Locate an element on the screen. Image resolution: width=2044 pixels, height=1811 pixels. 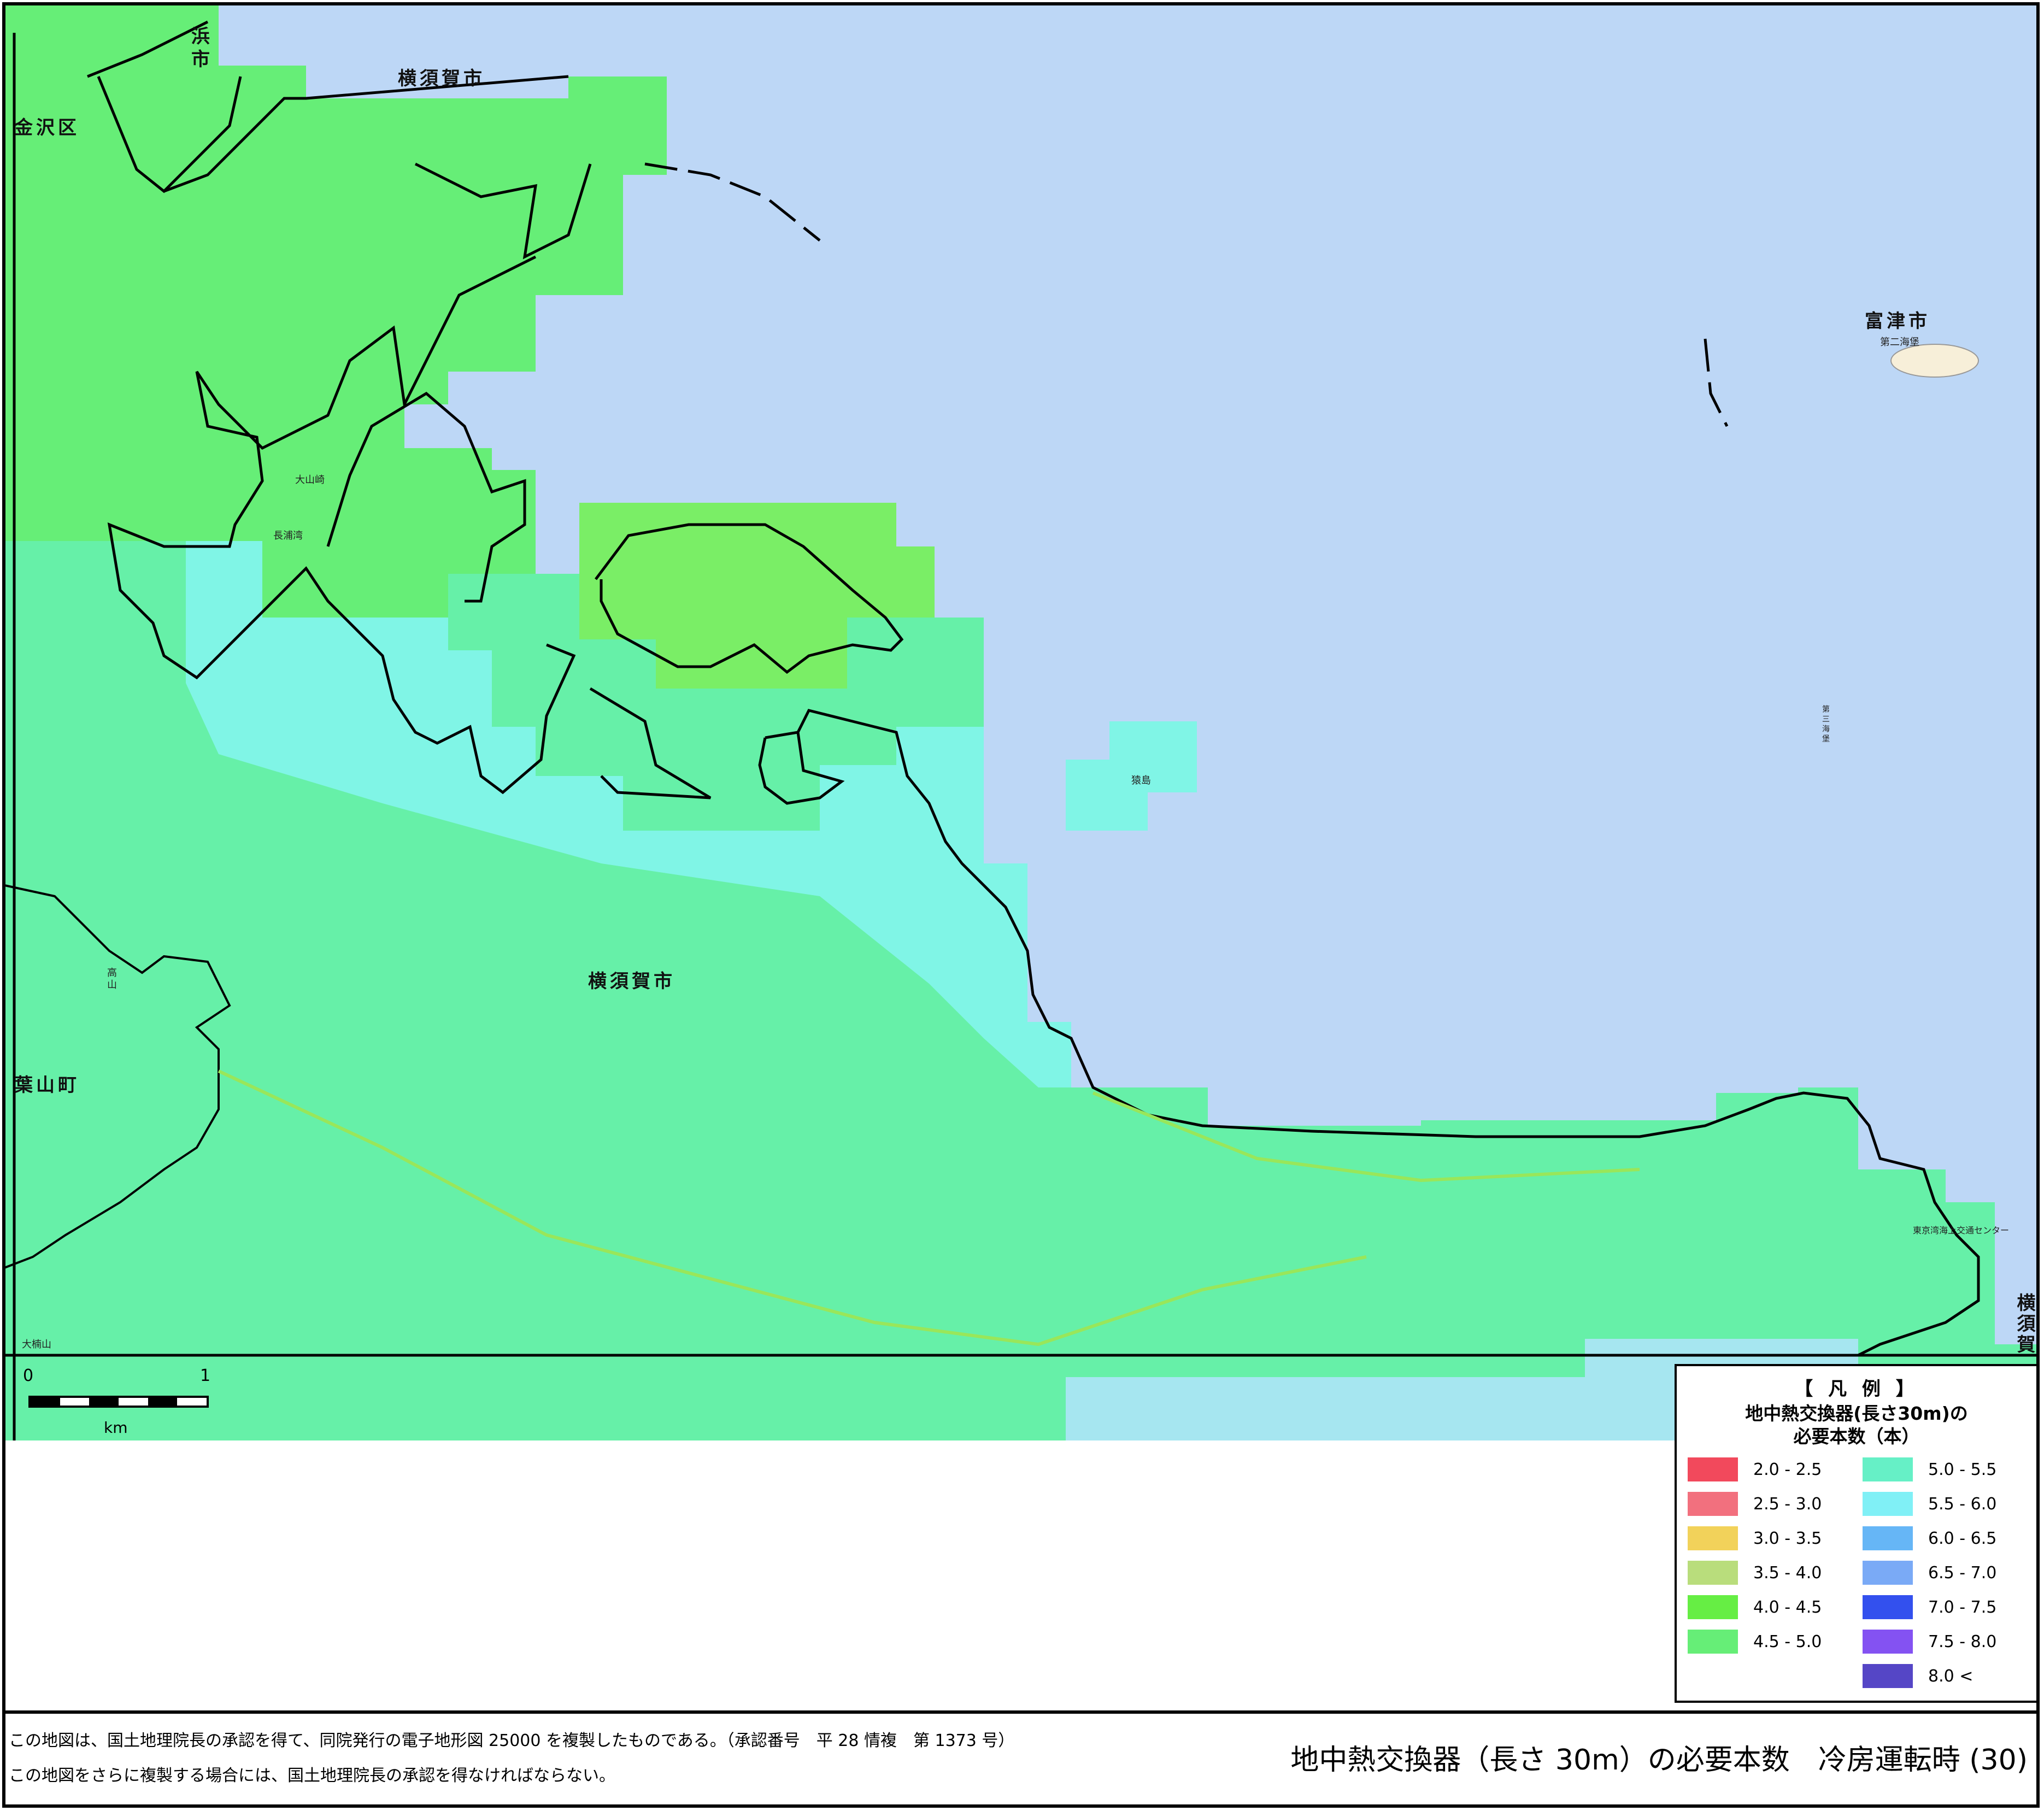
legend-item: 2.5 - 3.0 is located at coordinates (1755, 1503).